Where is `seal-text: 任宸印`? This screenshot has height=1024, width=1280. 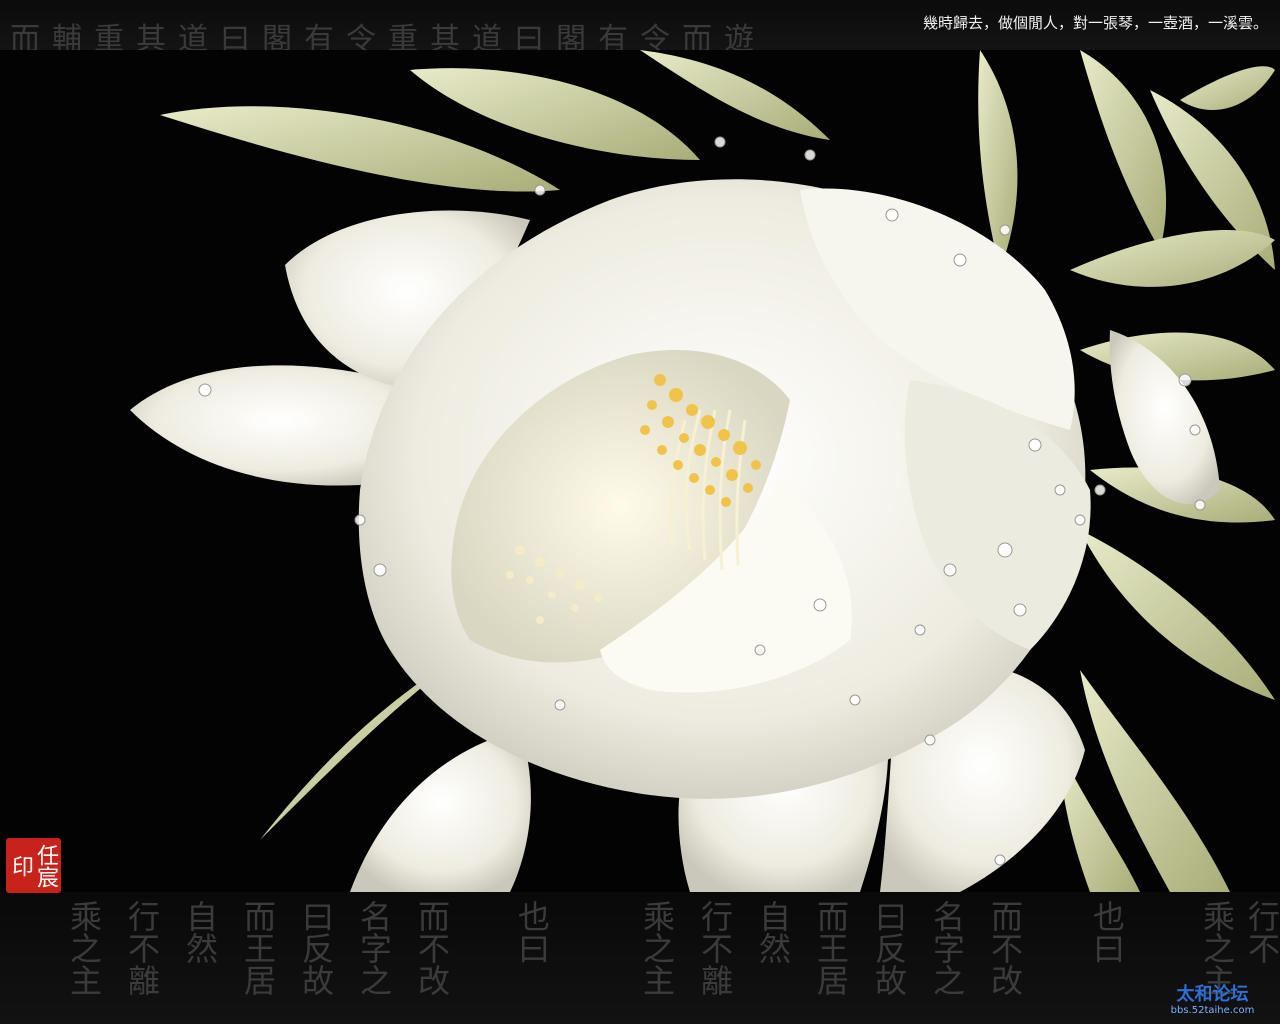 seal-text: 任宸印 is located at coordinates (33, 865).